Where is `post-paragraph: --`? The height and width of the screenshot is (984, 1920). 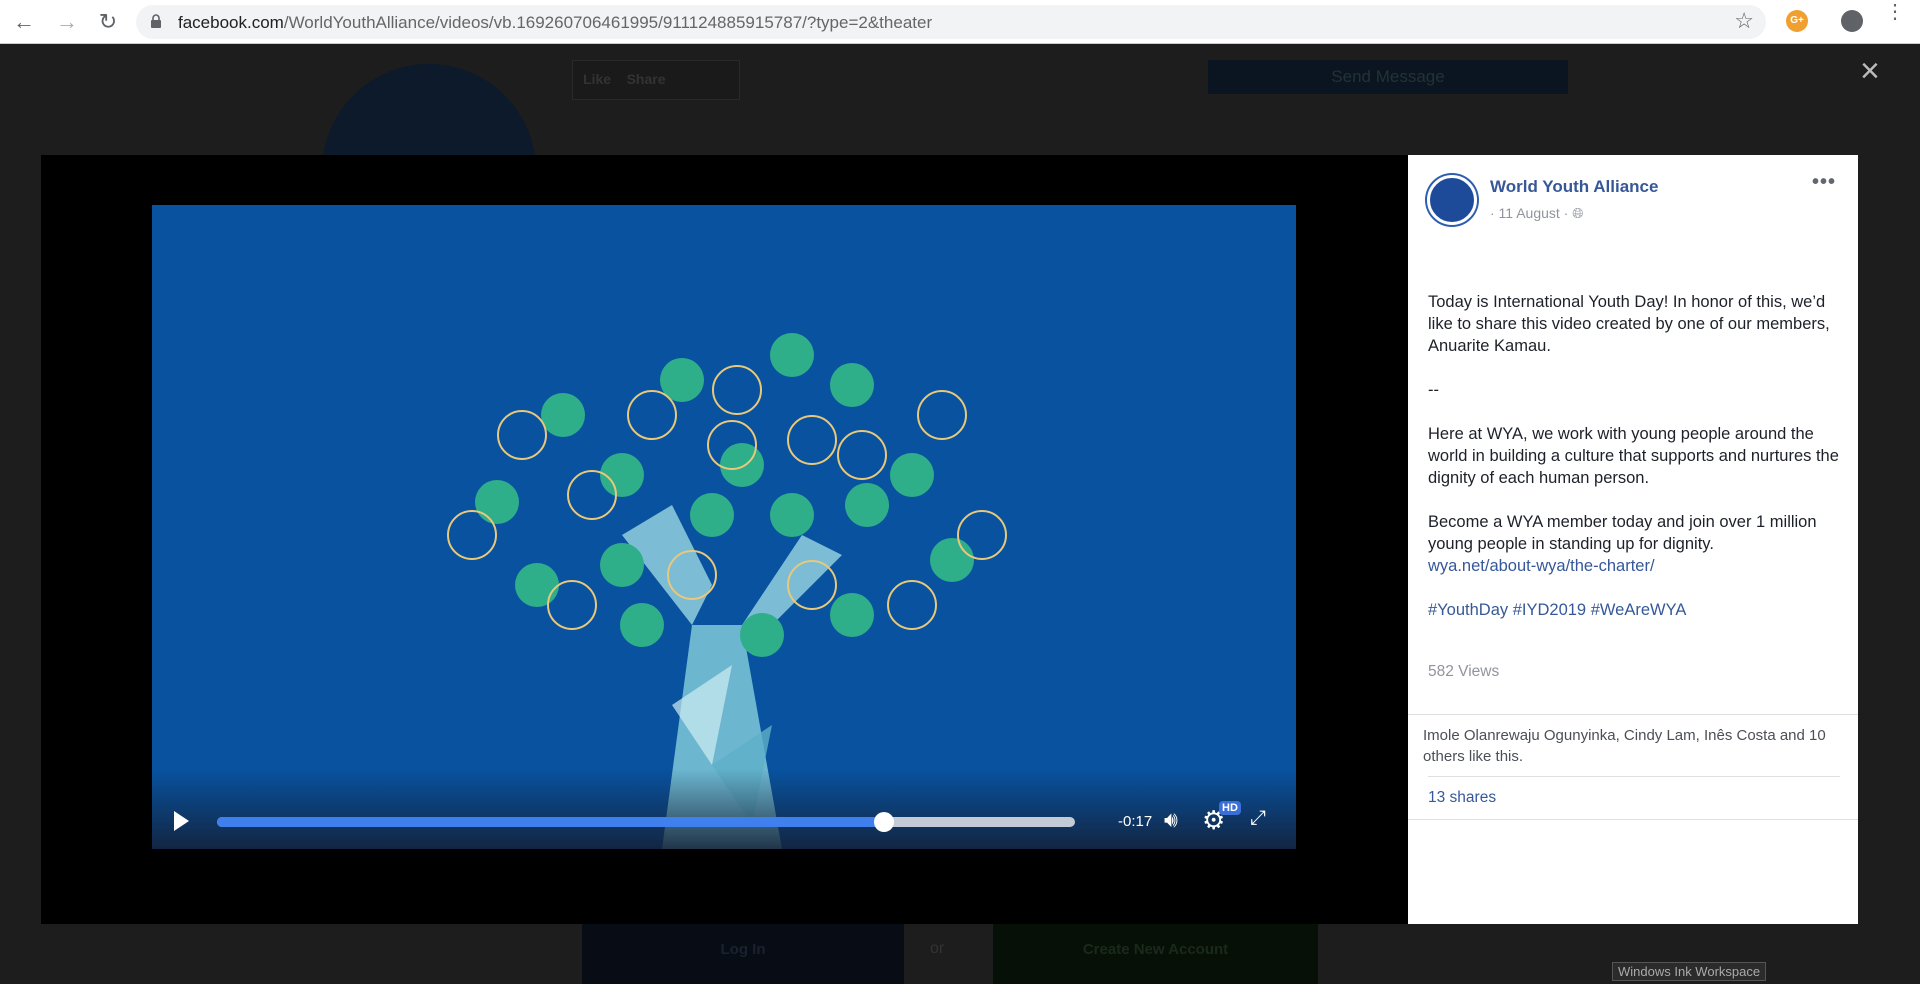 post-paragraph: -- is located at coordinates (1433, 390).